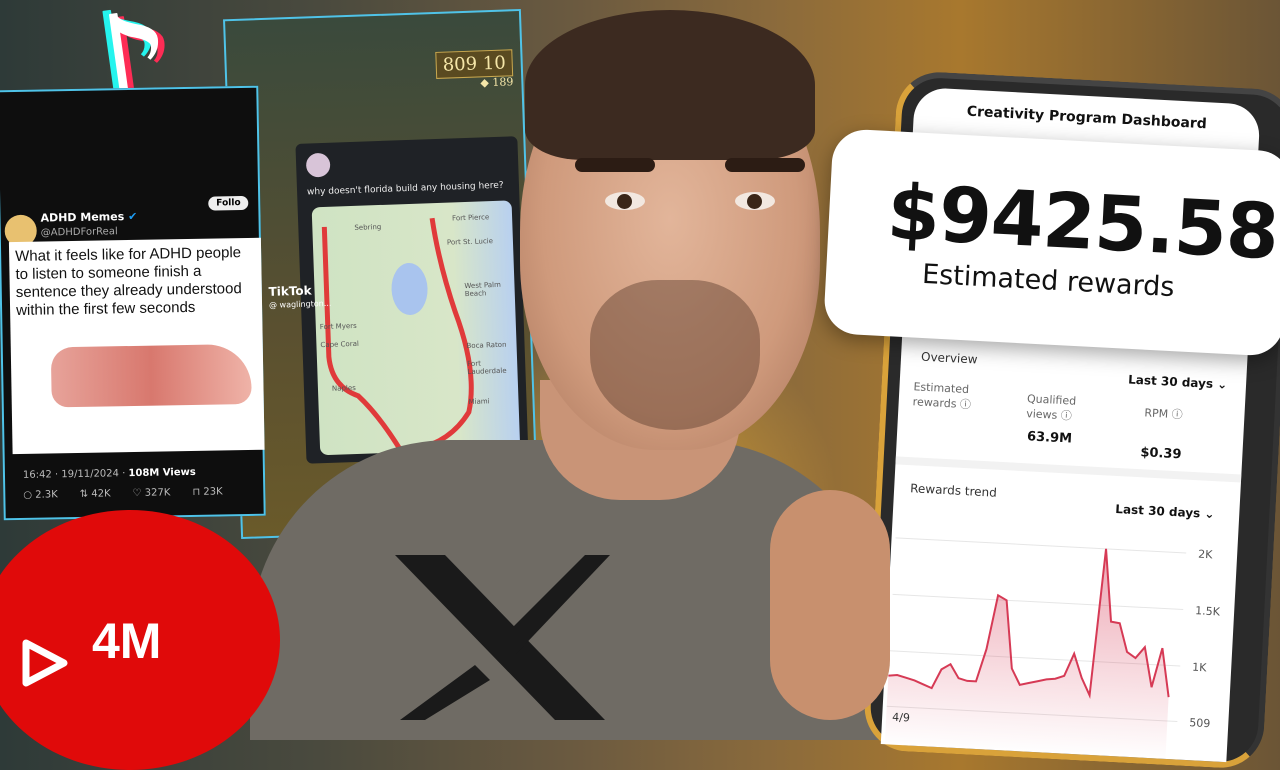 The width and height of the screenshot is (1280, 770). I want to click on game-gems: ◆ 189, so click(496, 82).